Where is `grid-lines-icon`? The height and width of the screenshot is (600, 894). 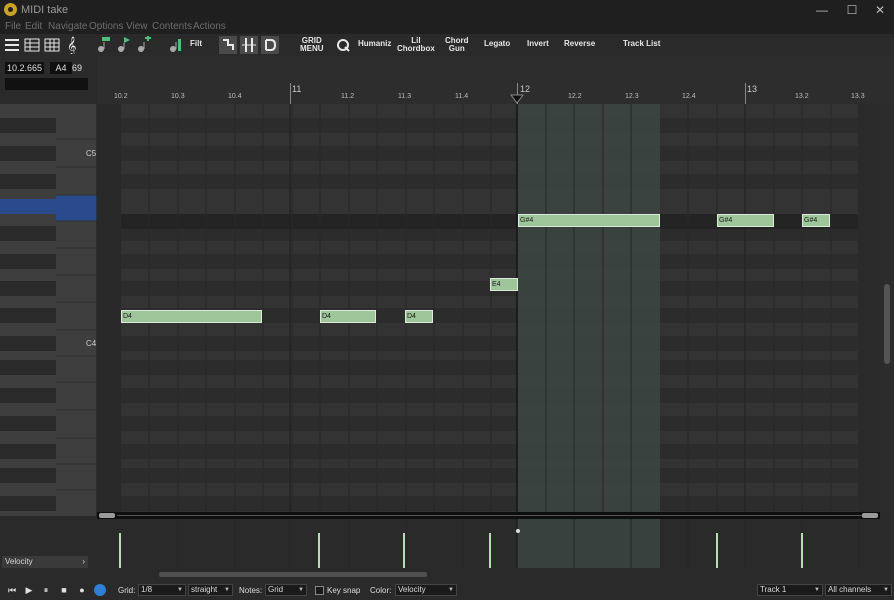 grid-lines-icon is located at coordinates (249, 45).